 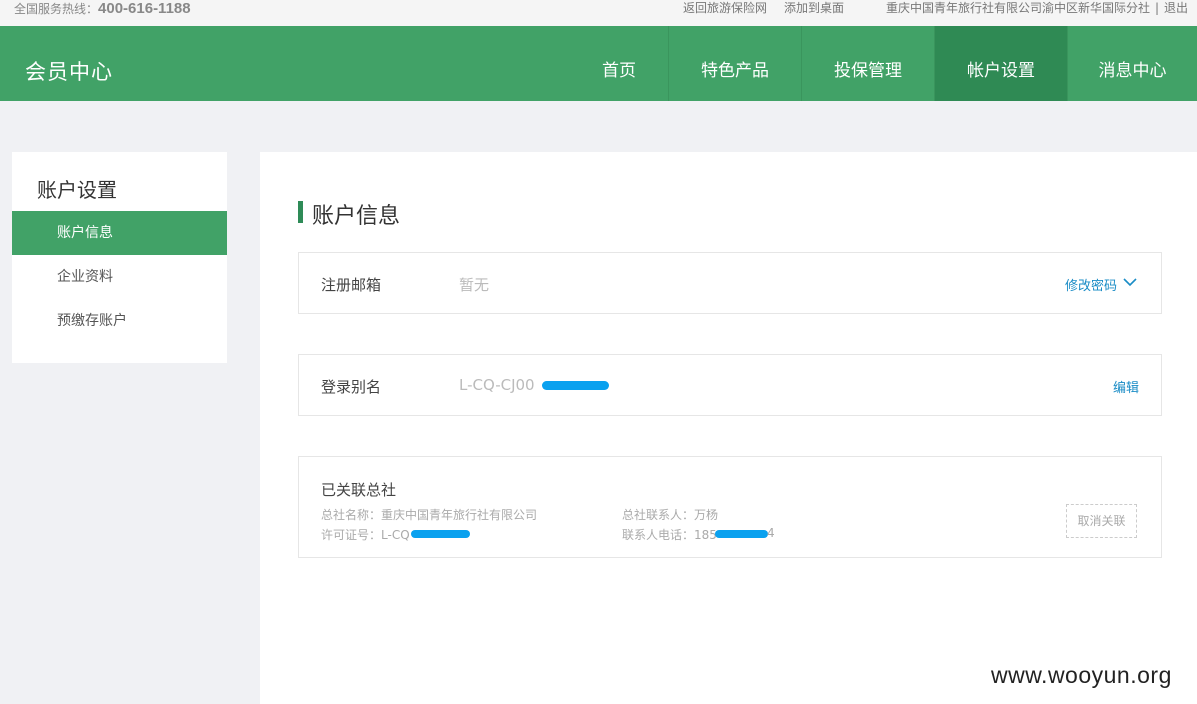 What do you see at coordinates (730, 385) in the screenshot?
I see `alias-card: 登录别名 L-CQ-CJ00 编辑` at bounding box center [730, 385].